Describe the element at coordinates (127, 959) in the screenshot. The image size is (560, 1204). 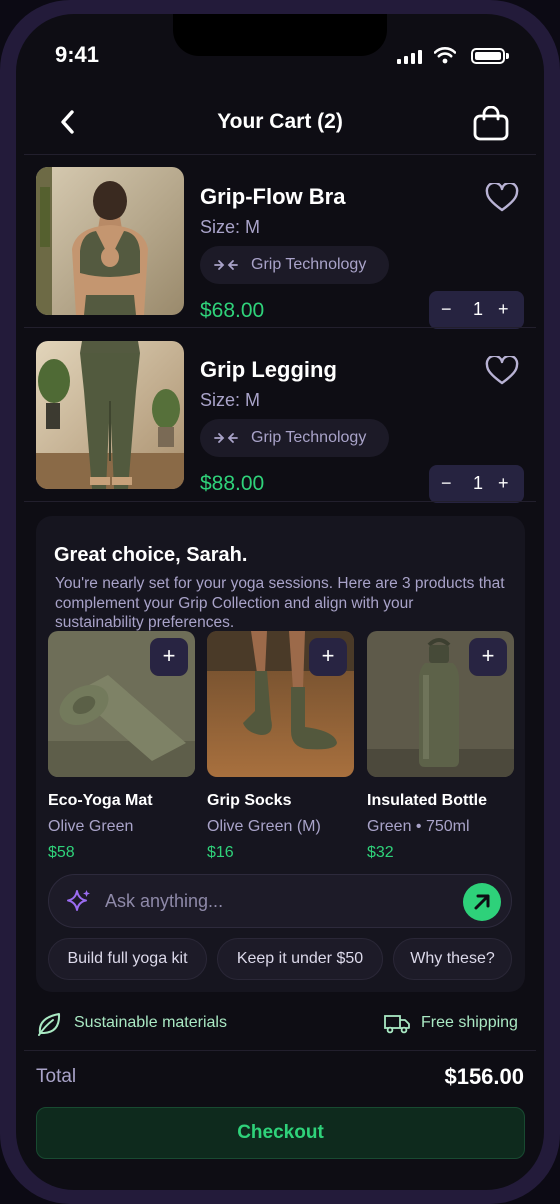
I see `suggestion-build-yoga-kit: Build full yoga kit` at that location.